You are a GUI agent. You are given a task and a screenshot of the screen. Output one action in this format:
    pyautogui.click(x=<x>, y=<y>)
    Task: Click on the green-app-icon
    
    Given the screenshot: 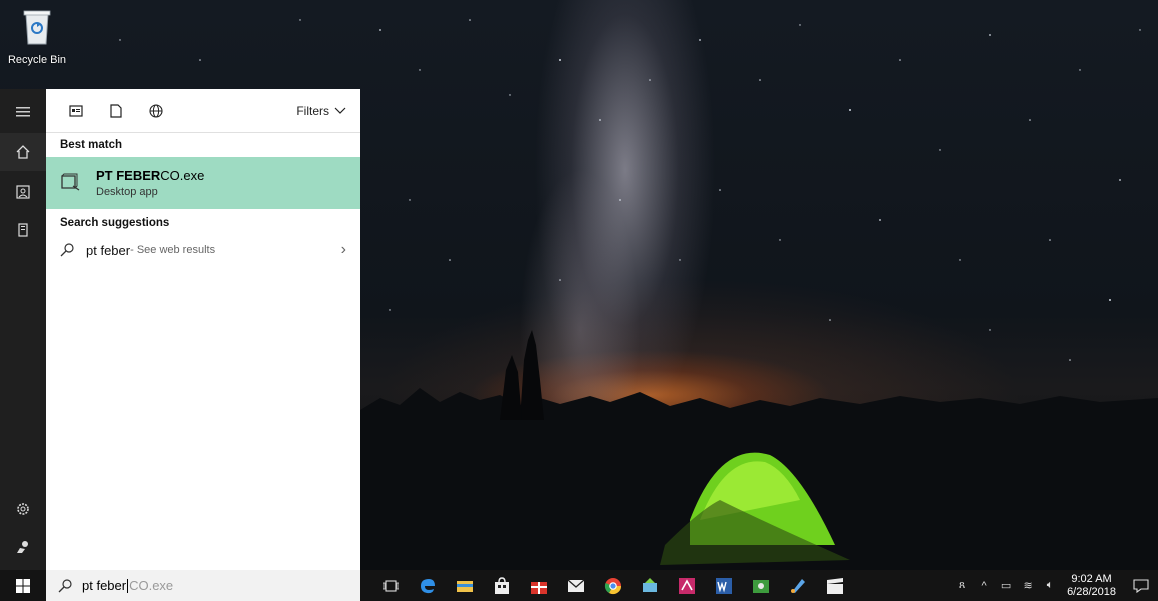 What is the action you would take?
    pyautogui.click(x=760, y=586)
    